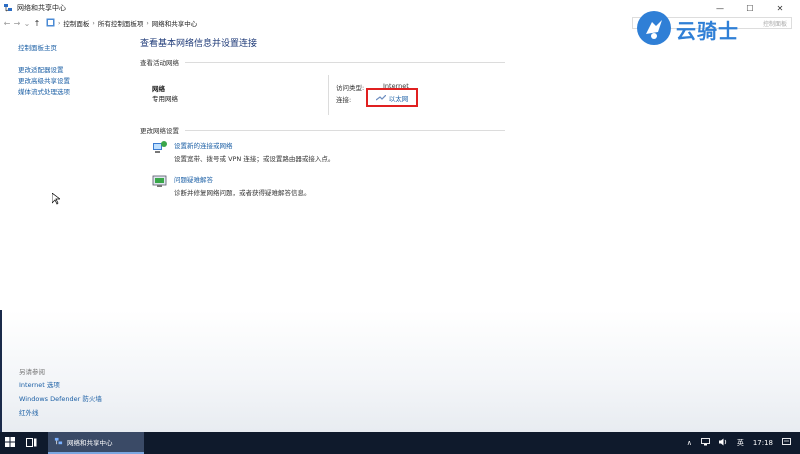  Describe the element at coordinates (740, 443) in the screenshot. I see `ime-indicator: 英` at that location.